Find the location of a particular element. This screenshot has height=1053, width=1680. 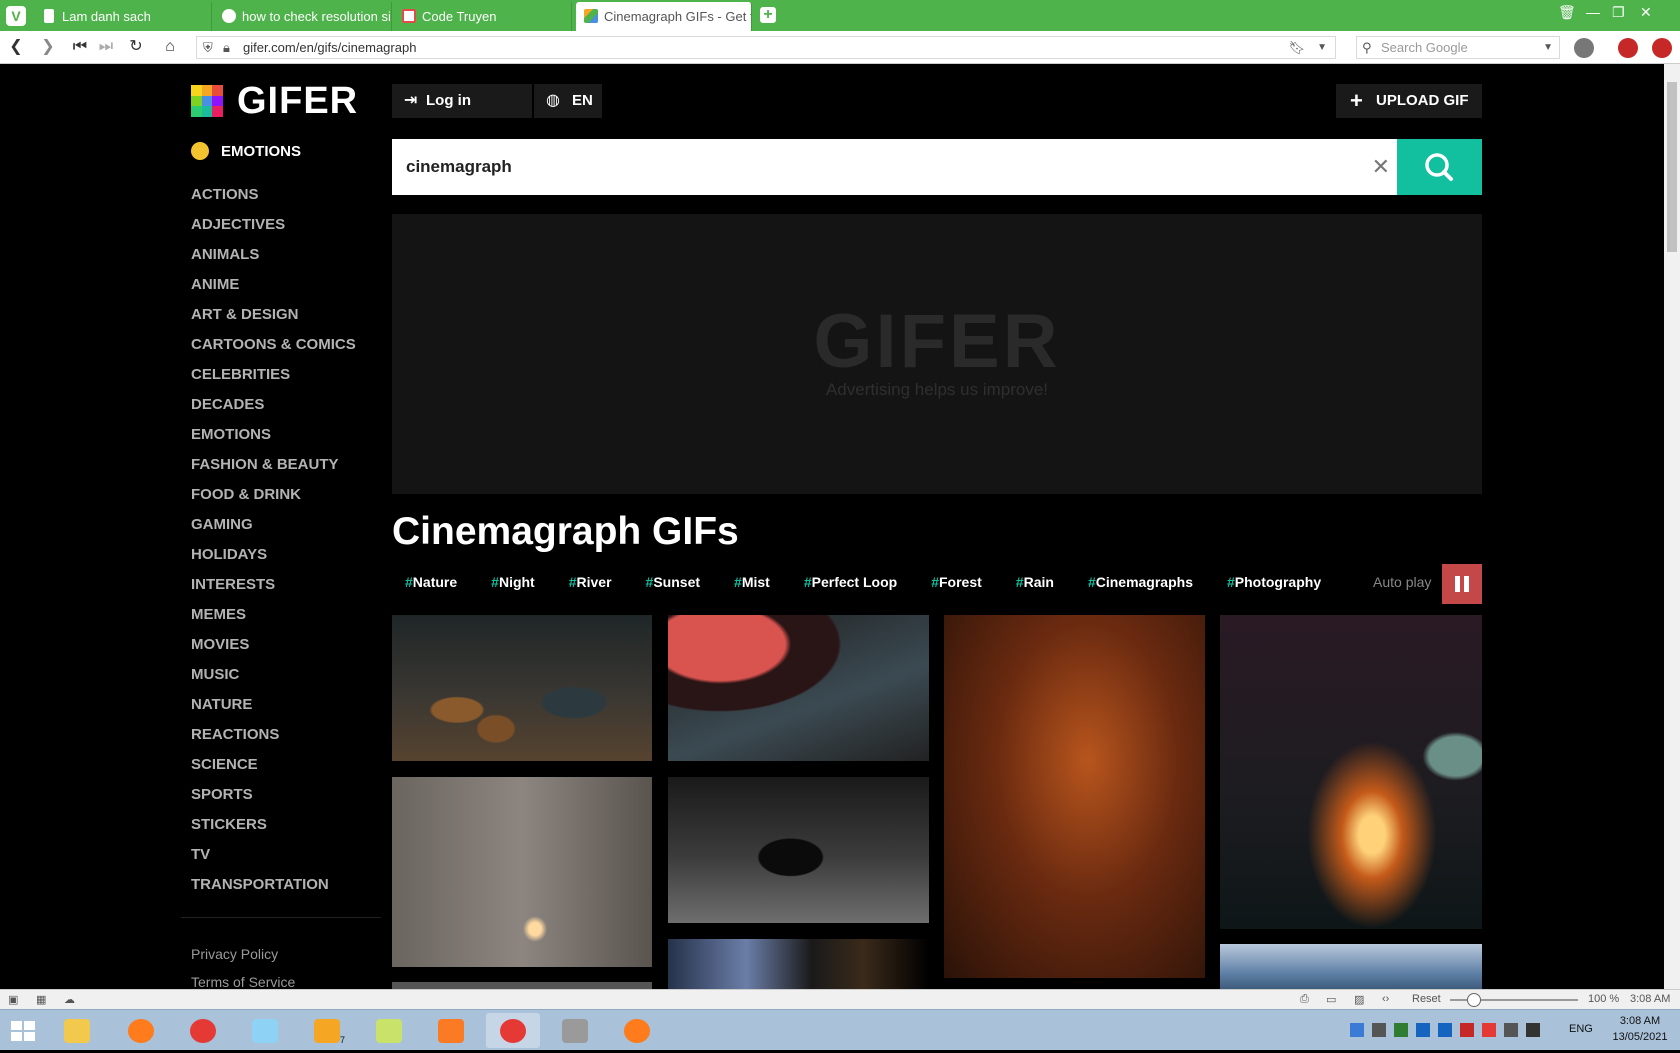

sidebar-item-movies: MOVIES is located at coordinates (286, 645).